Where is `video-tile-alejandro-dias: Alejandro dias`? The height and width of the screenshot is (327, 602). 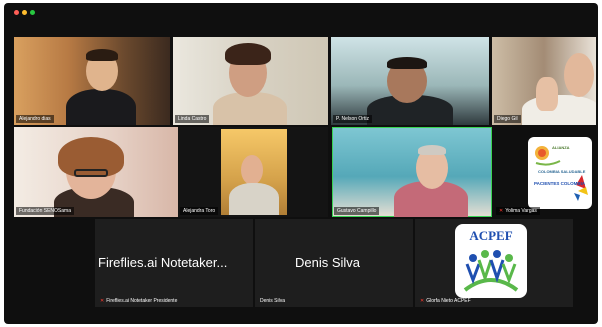
video-tile-alejandro-dias: Alejandro dias is located at coordinates (92, 81).